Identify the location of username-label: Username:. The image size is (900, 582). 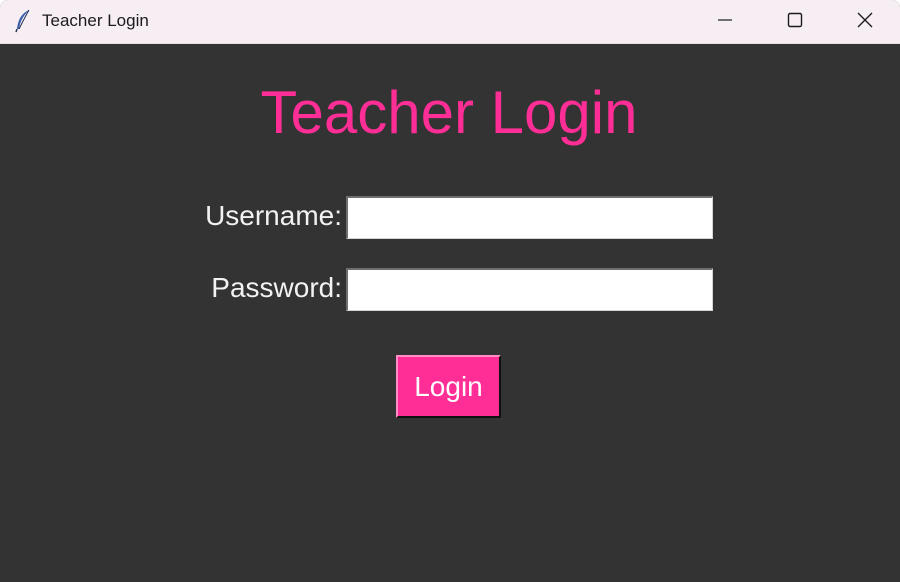
(273, 215).